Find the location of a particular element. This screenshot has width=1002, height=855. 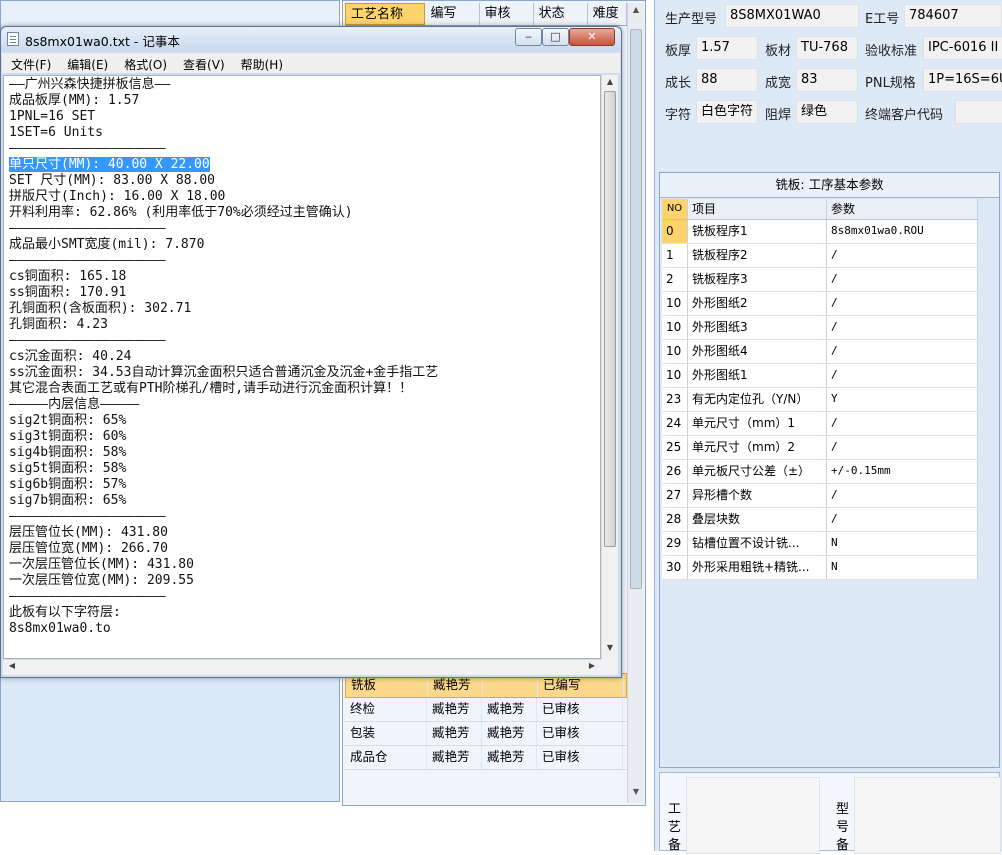

scroll-right-icon: ▶ is located at coordinates (592, 668).